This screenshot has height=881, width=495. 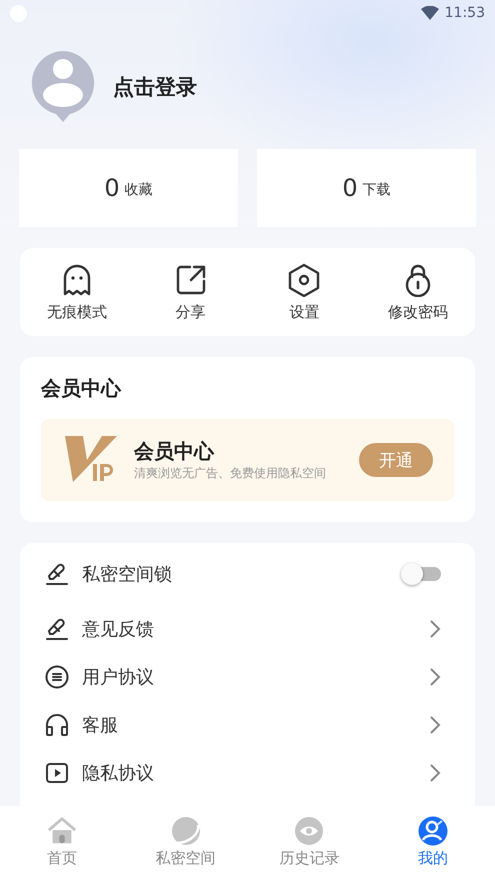 I want to click on nav-tab: 首页, so click(x=62, y=842).